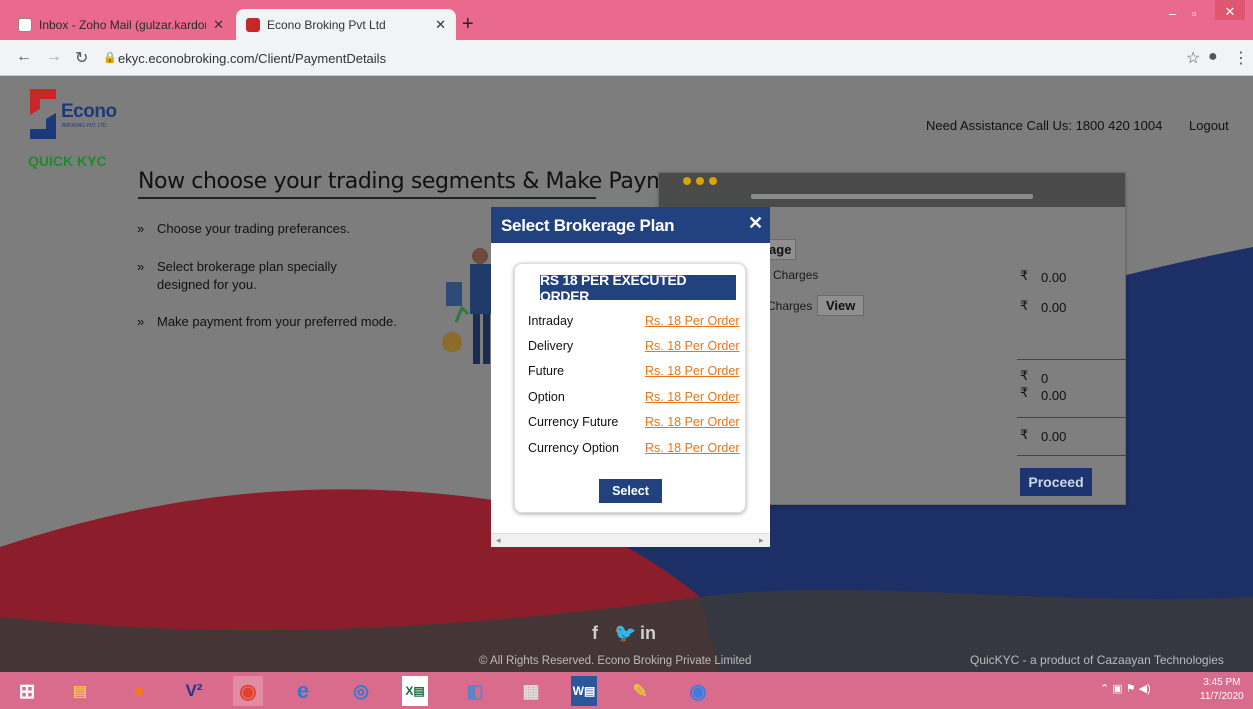  I want to click on econo-logo: Econo BROKING PVT LTD QUICK KYC, so click(74, 127).